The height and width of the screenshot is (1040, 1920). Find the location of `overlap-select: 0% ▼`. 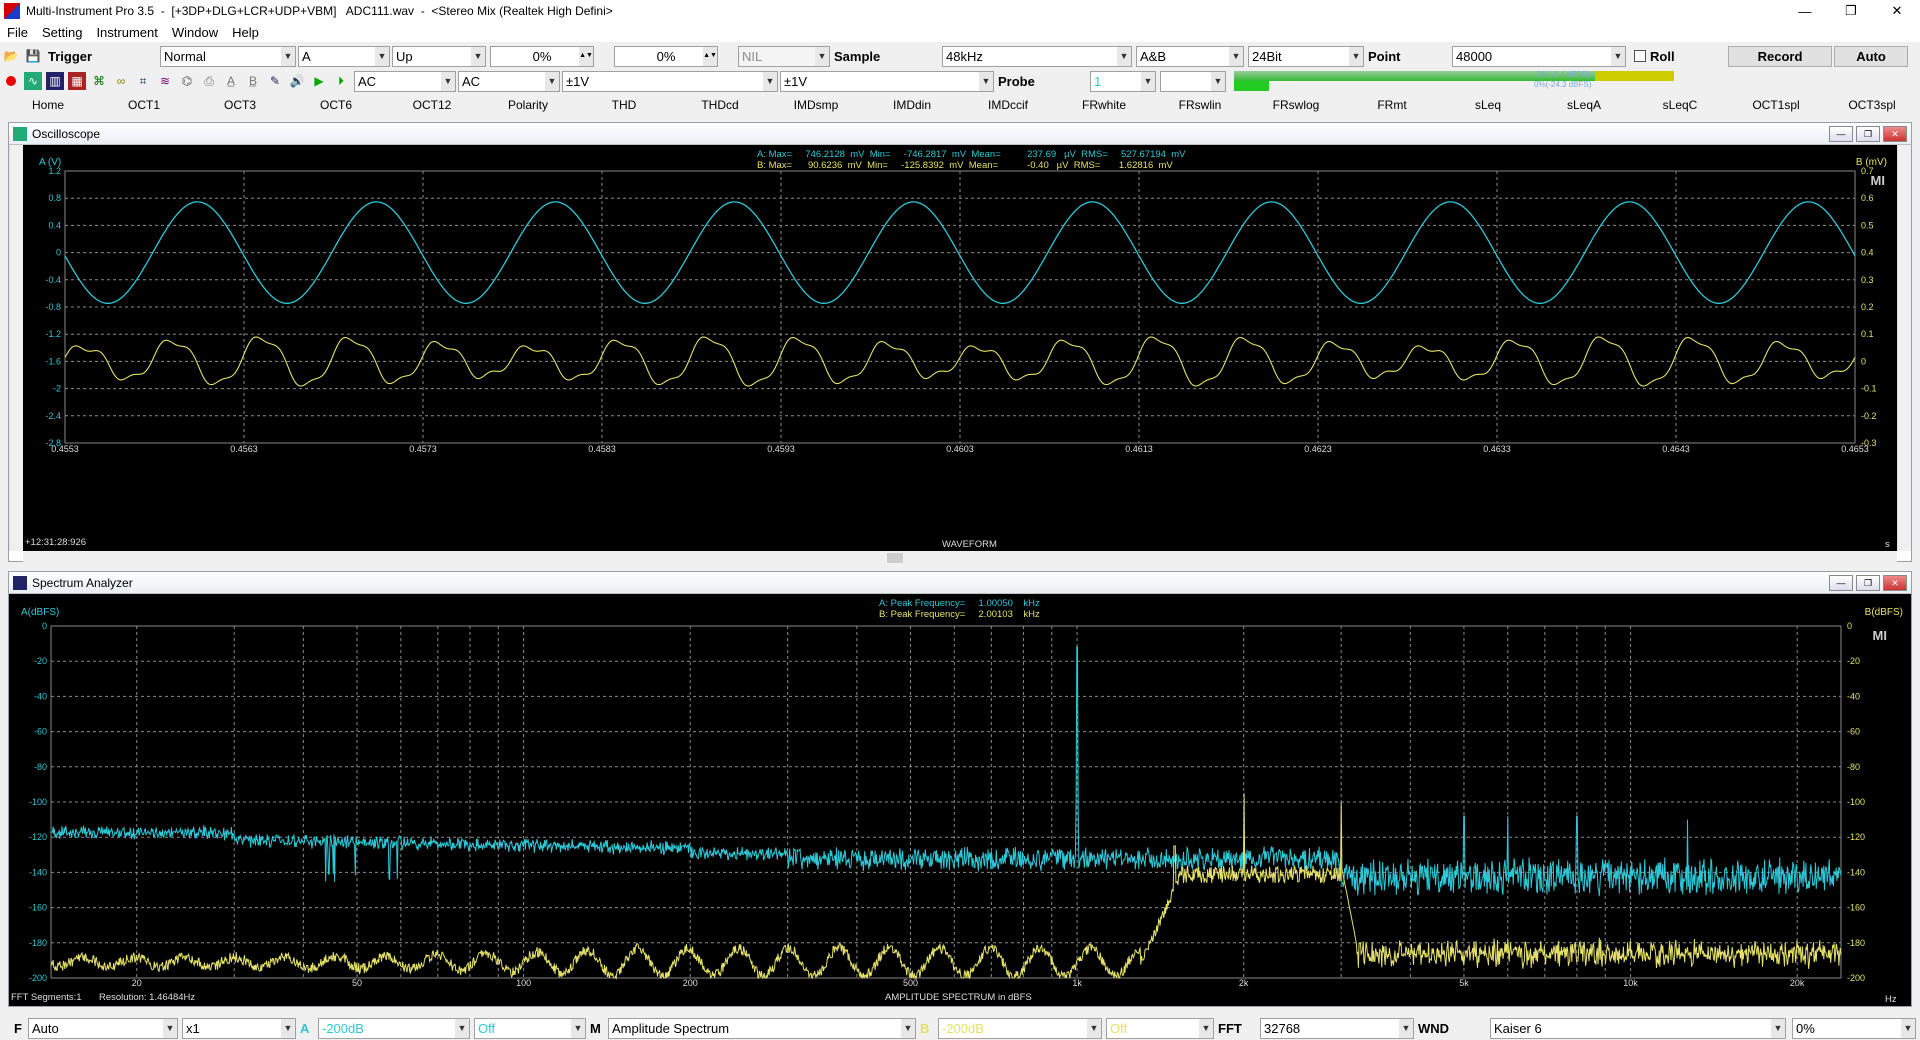

overlap-select: 0% ▼ is located at coordinates (1854, 1028).